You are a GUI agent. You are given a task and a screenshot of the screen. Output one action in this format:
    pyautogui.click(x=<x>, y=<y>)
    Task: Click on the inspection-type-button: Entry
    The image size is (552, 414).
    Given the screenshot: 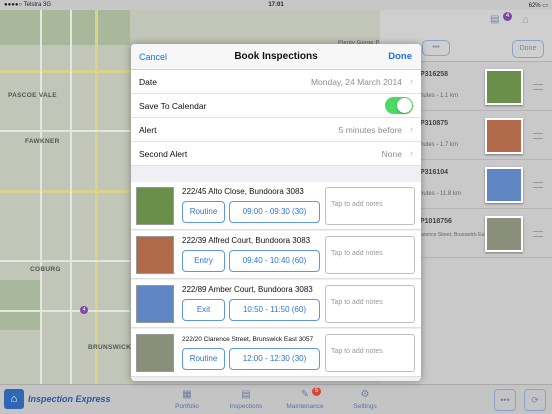 What is the action you would take?
    pyautogui.click(x=203, y=261)
    